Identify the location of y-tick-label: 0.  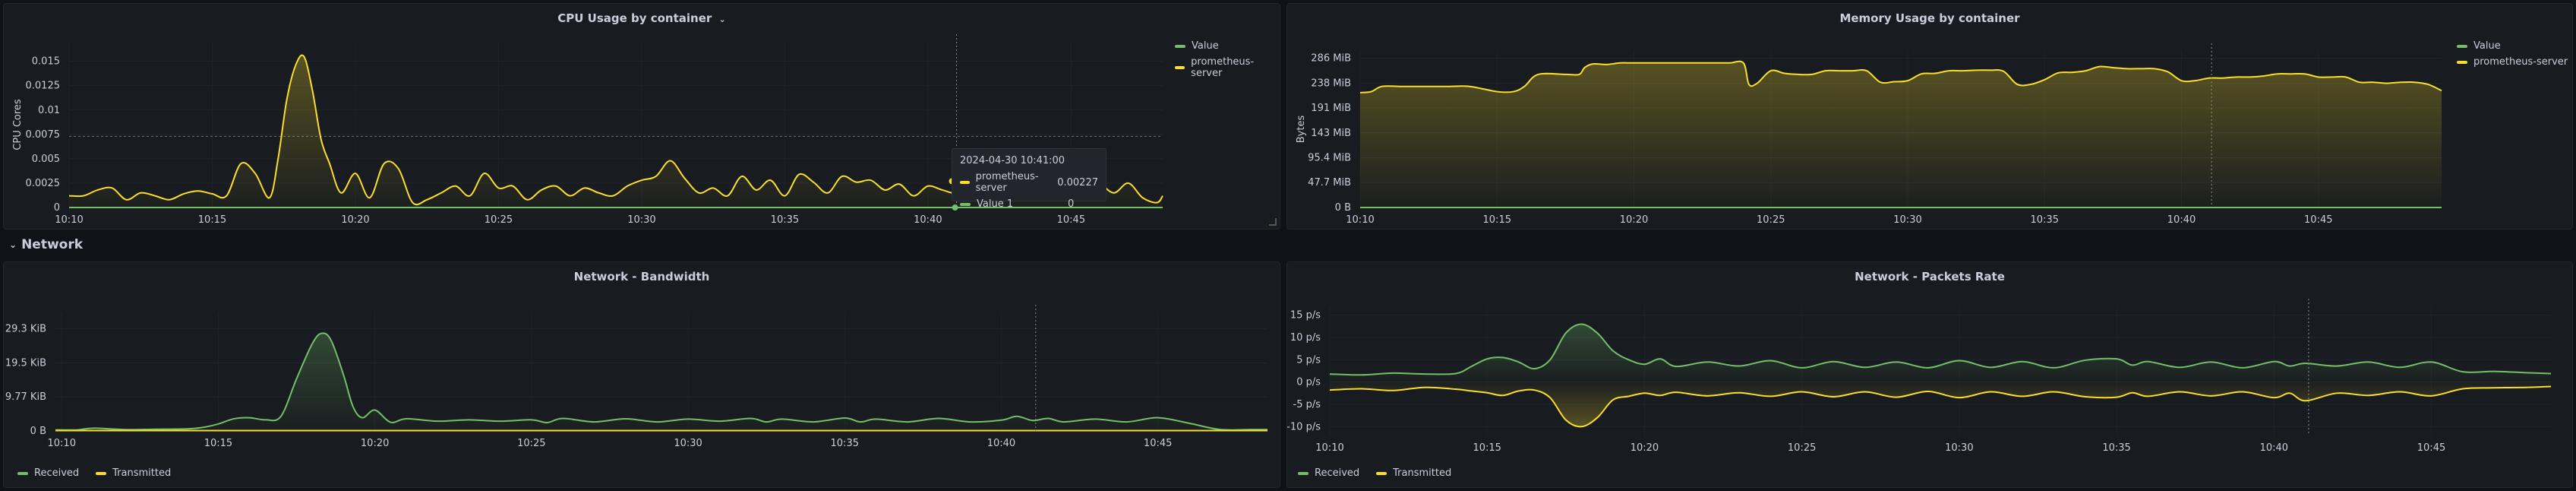
(57, 208).